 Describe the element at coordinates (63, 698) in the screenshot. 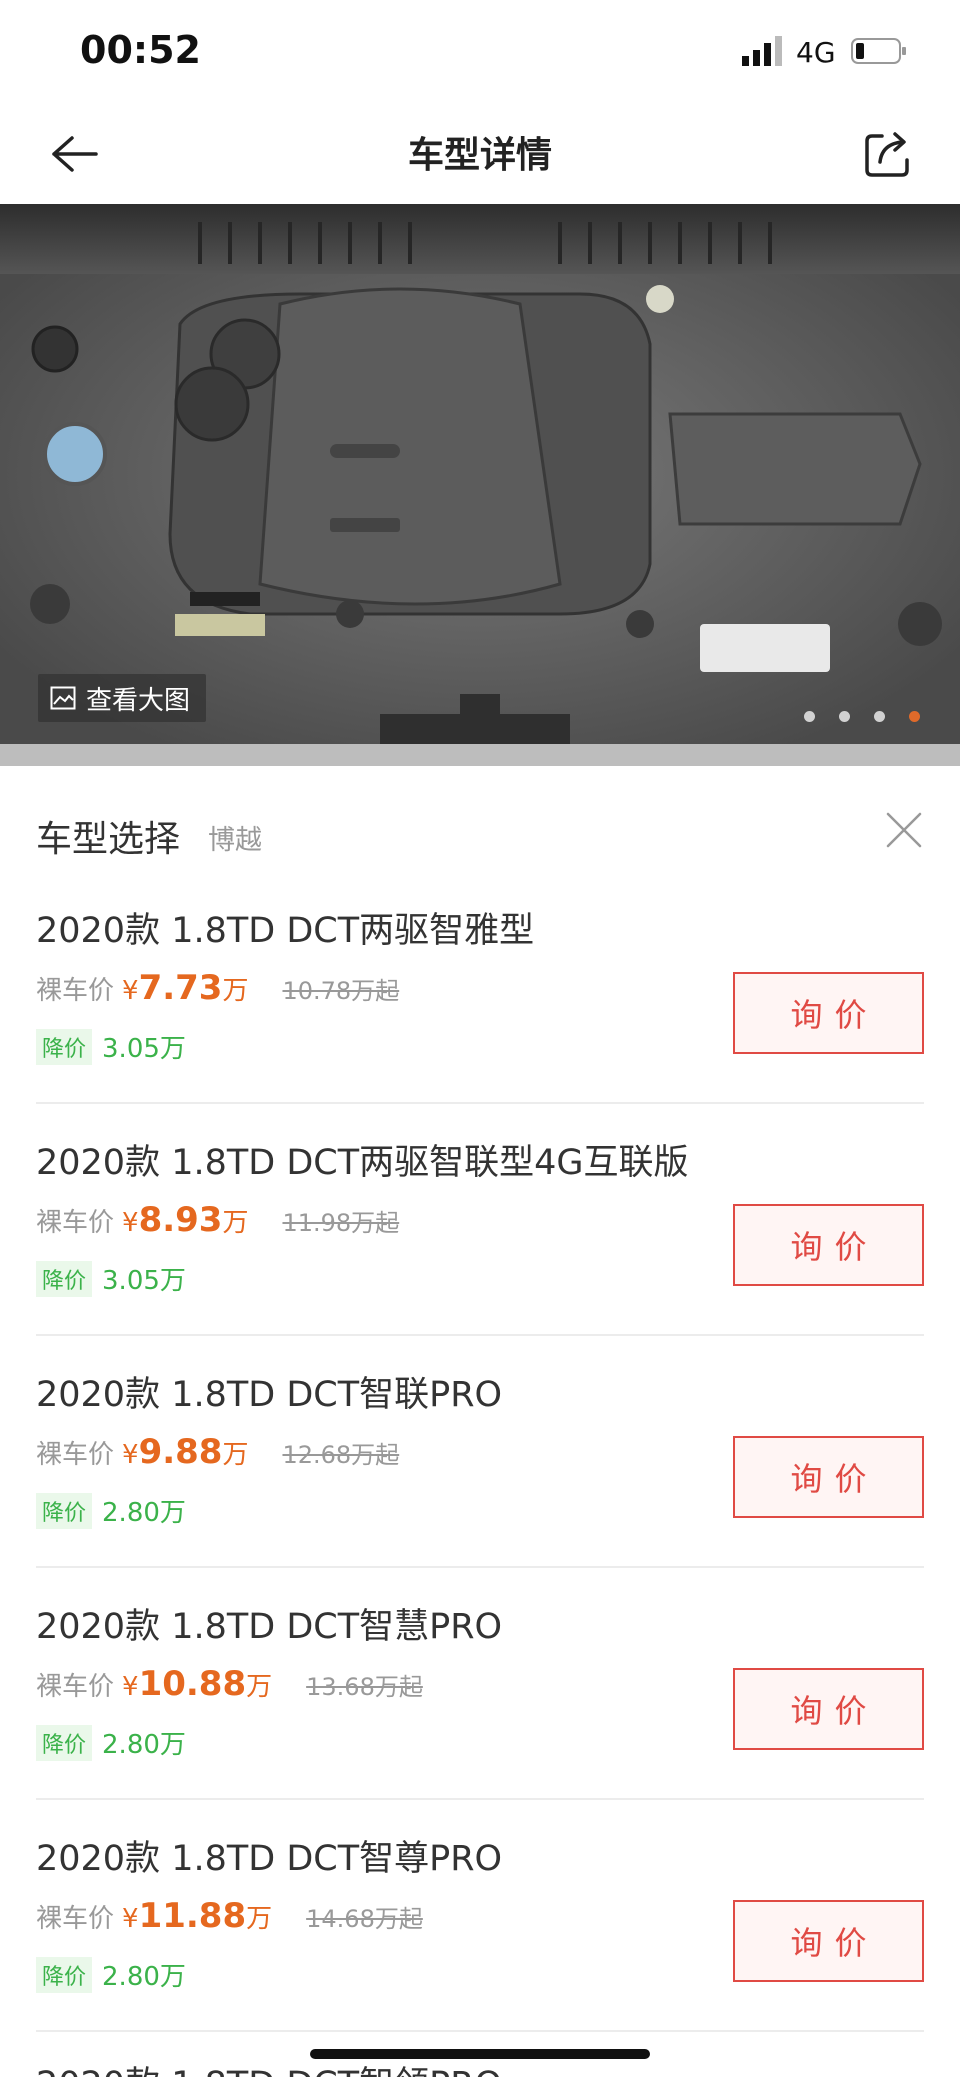

I see `image-icon` at that location.